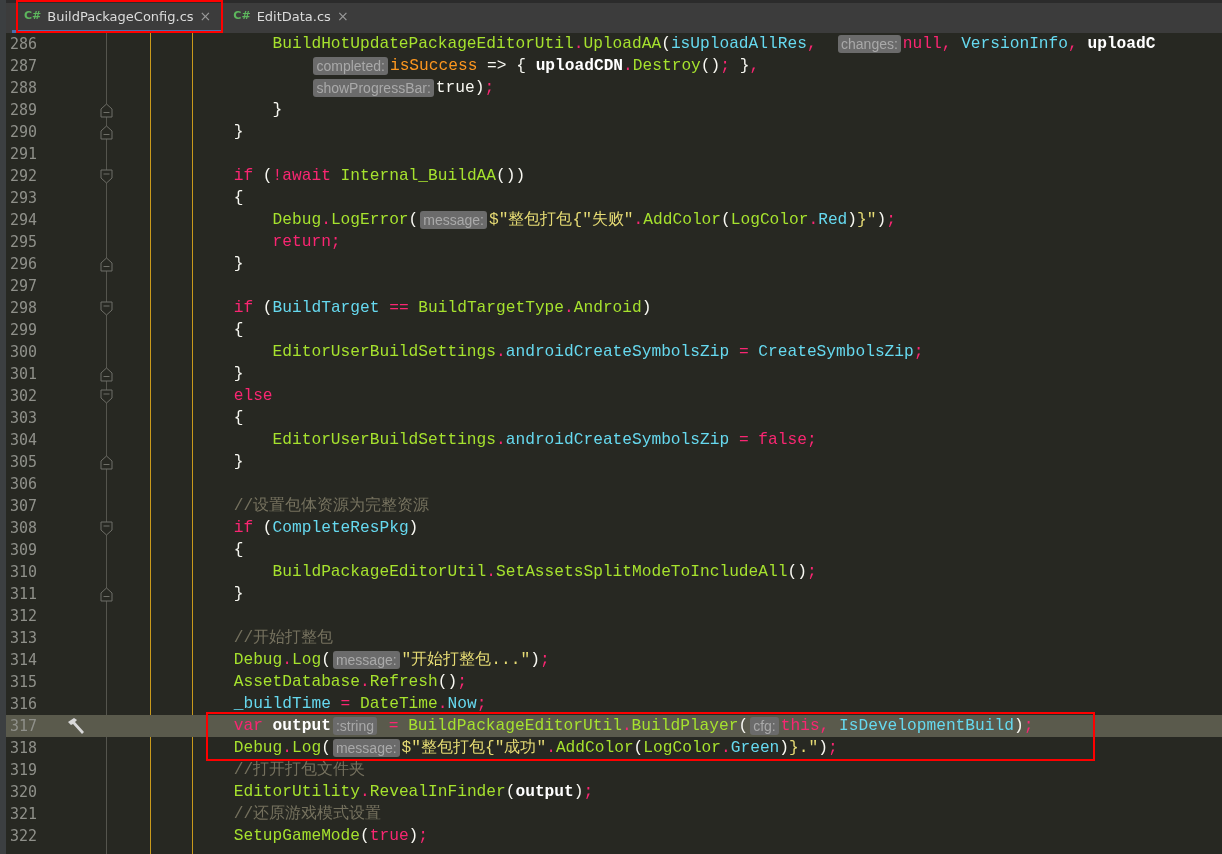 This screenshot has width=1222, height=854. Describe the element at coordinates (373, 88) in the screenshot. I see `parameter-hint: showProgressBar:` at that location.